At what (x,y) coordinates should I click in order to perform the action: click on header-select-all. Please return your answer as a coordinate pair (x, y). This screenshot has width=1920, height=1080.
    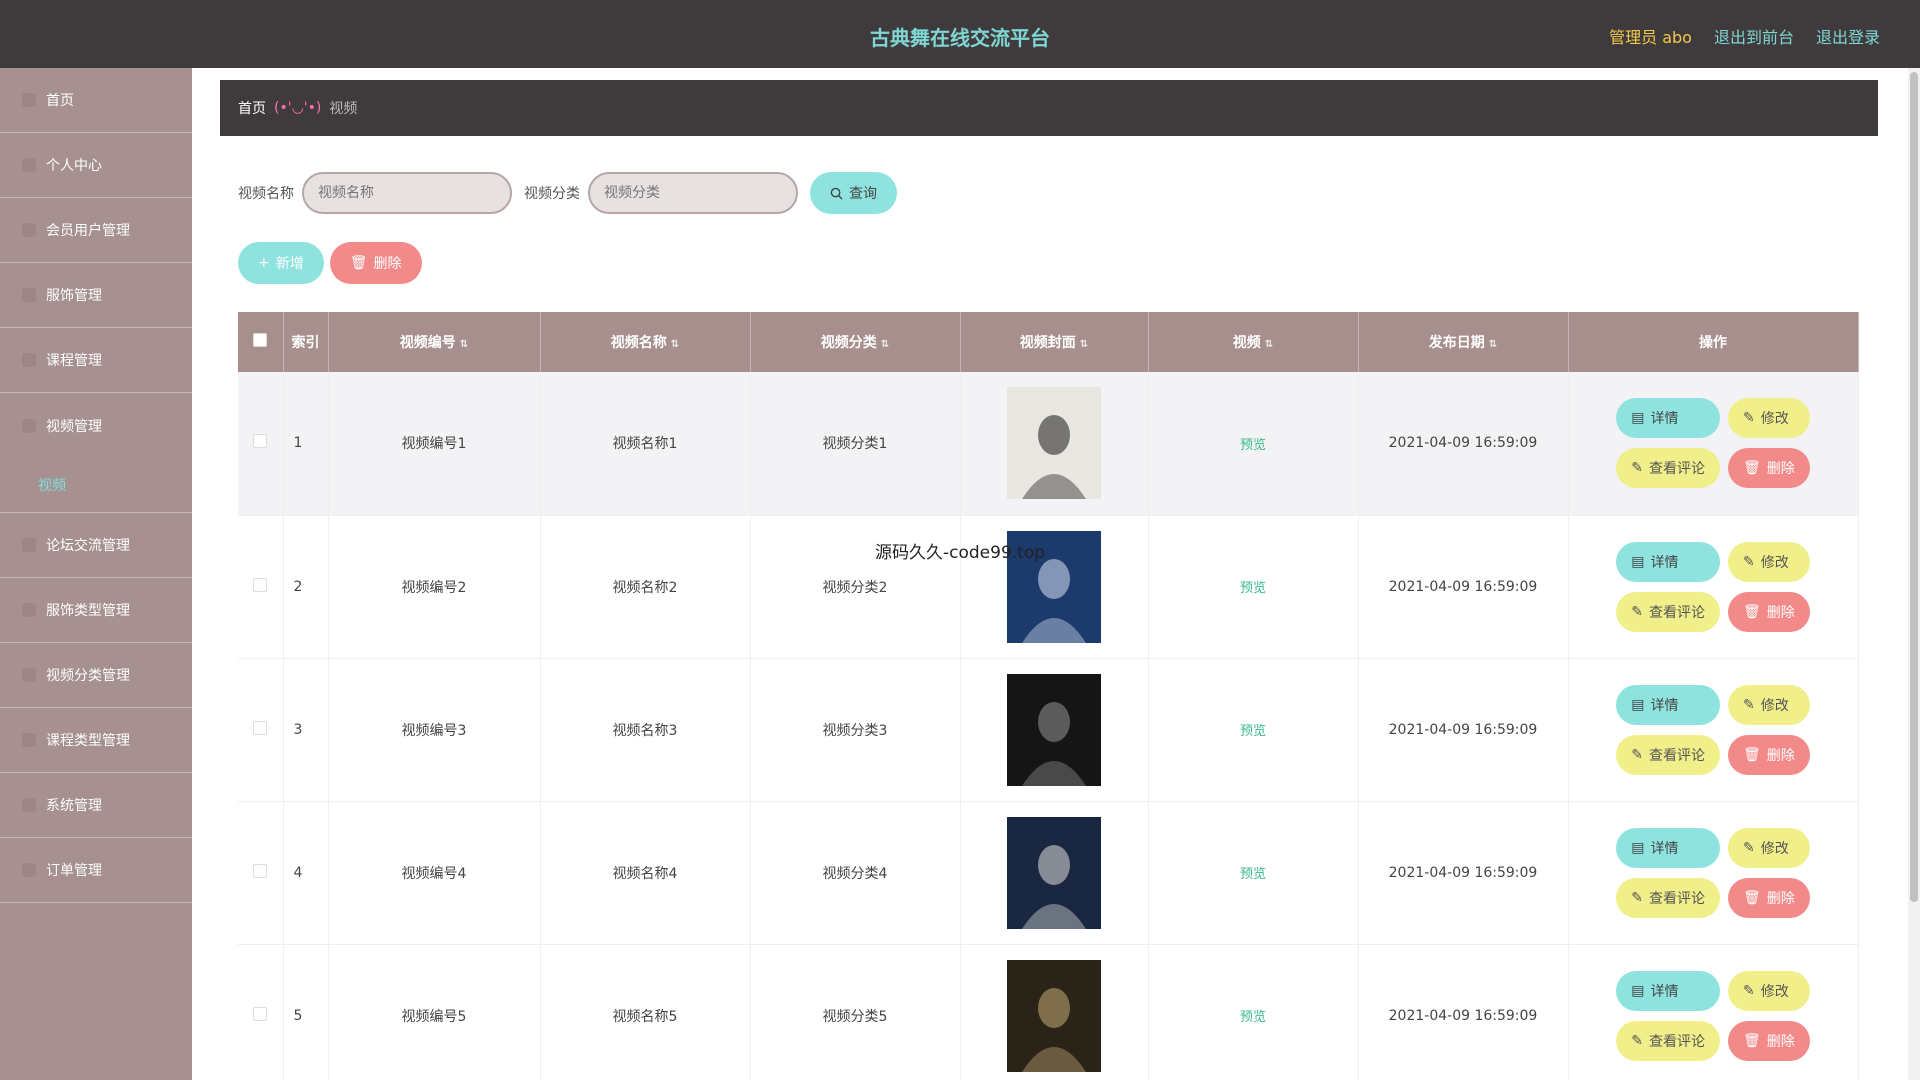
    Looking at the image, I should click on (261, 342).